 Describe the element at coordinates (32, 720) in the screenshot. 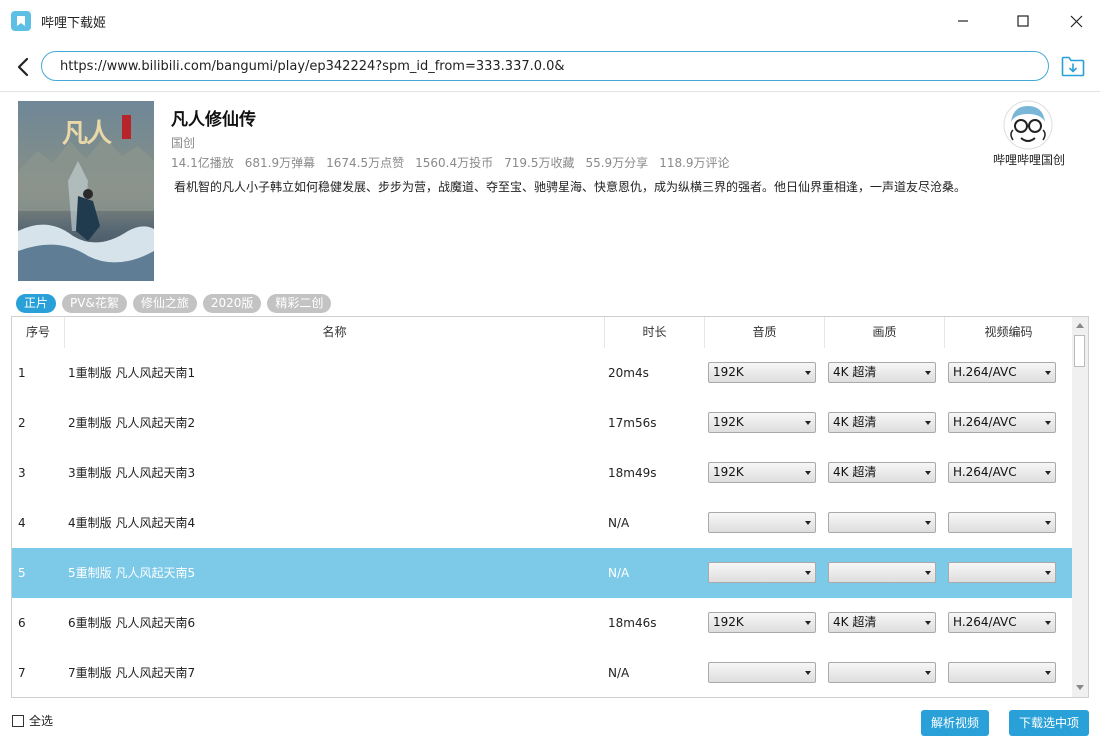

I see `select-all: 全选` at that location.